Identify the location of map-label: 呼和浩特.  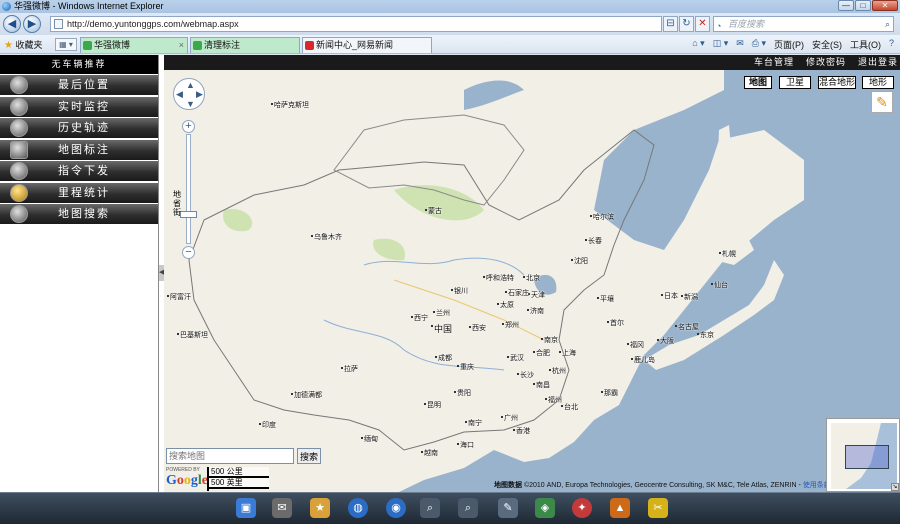
(498, 278).